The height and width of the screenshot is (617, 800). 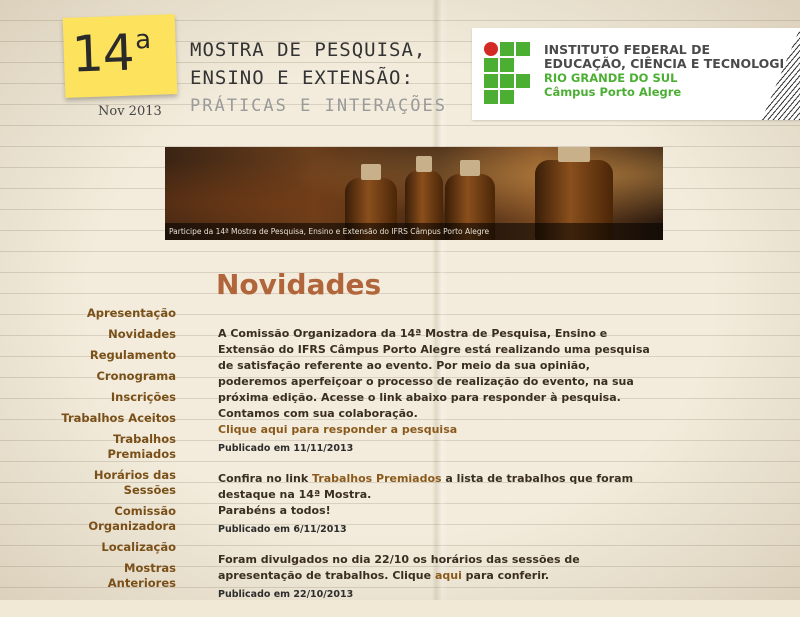 What do you see at coordinates (118, 355) in the screenshot?
I see `sidebar-item-regulamento: Regulamento` at bounding box center [118, 355].